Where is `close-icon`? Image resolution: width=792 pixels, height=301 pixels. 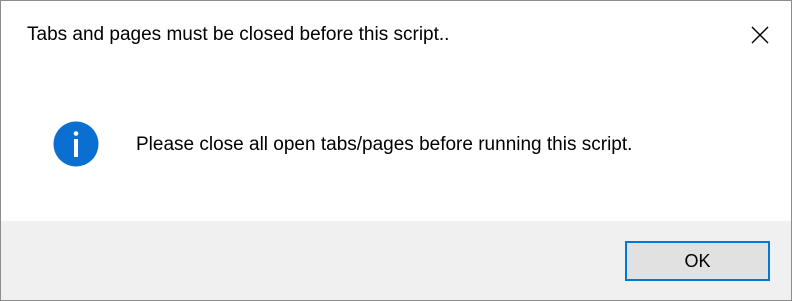
close-icon is located at coordinates (760, 35).